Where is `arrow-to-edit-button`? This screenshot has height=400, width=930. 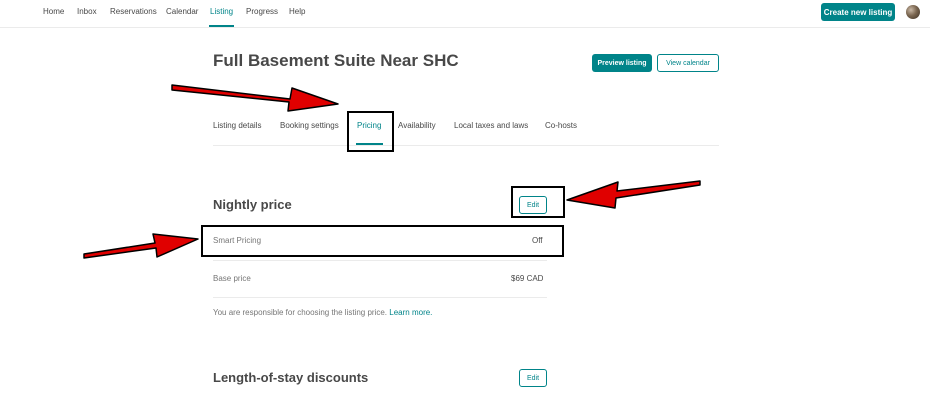 arrow-to-edit-button is located at coordinates (633, 194).